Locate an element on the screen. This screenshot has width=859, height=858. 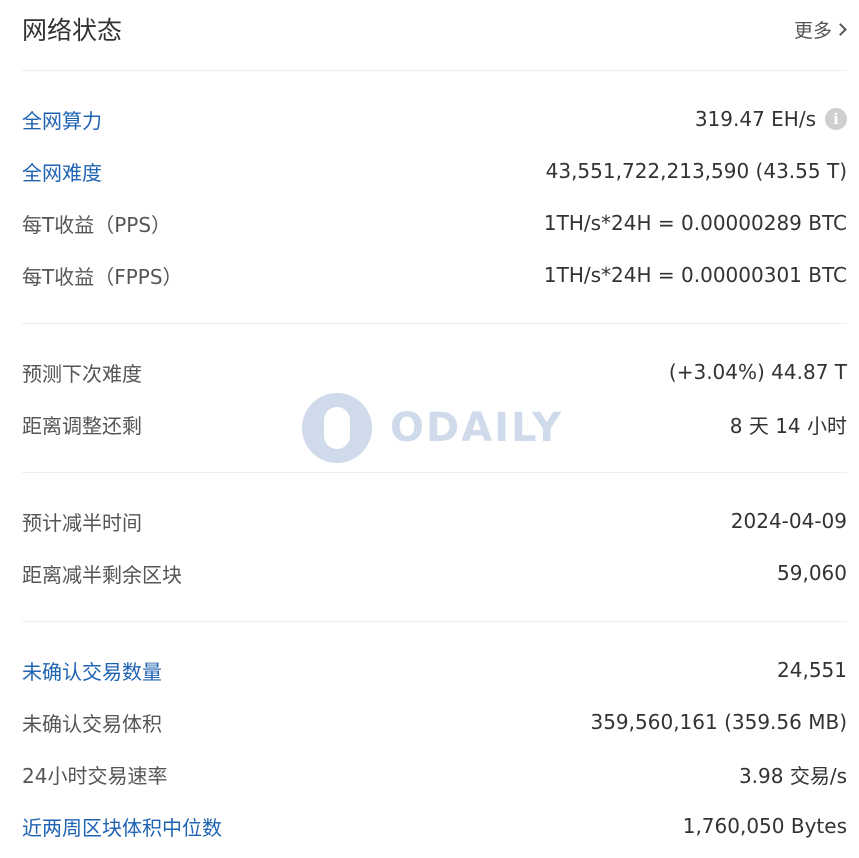
adjustment-remaining-label: 距离调整还剩 is located at coordinates (82, 425).